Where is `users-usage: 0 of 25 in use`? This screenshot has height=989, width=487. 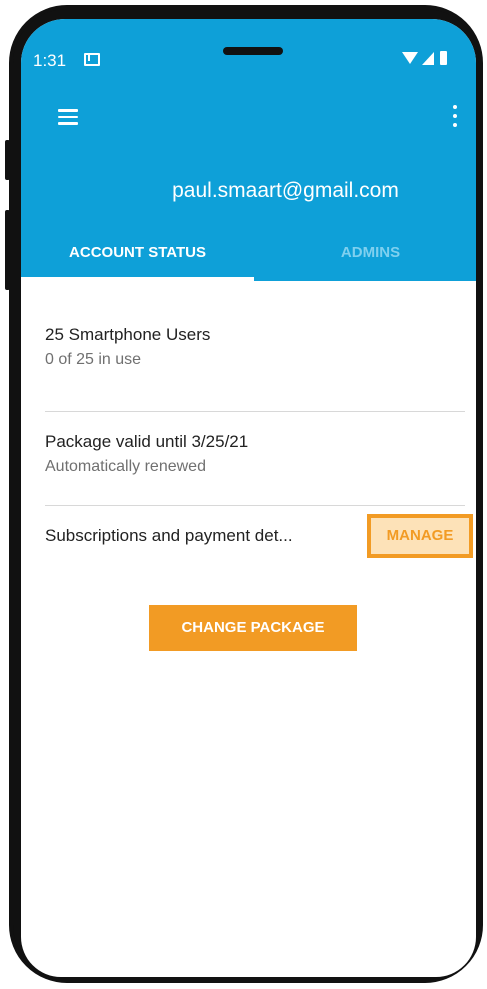 users-usage: 0 of 25 in use is located at coordinates (93, 359).